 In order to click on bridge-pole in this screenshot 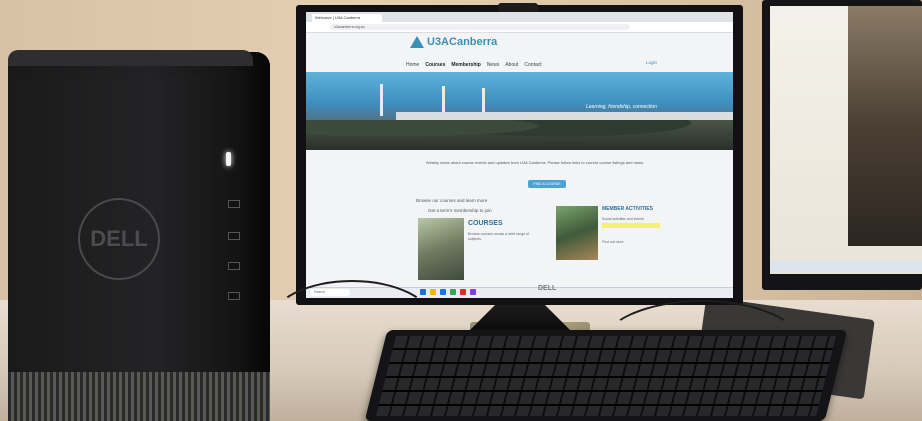, I will do `click(381, 100)`.